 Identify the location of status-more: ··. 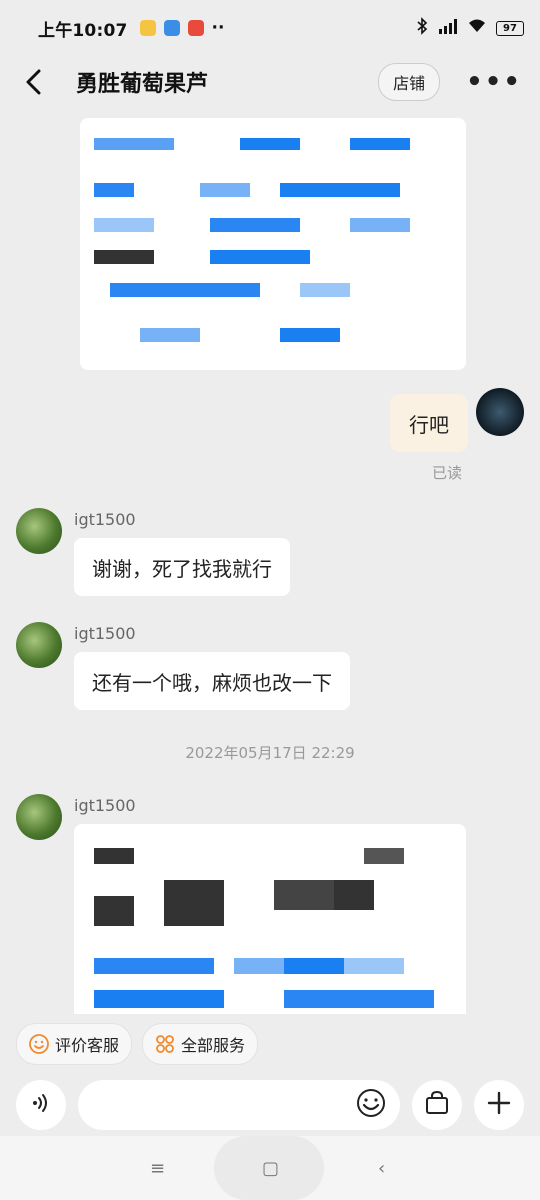
(218, 28).